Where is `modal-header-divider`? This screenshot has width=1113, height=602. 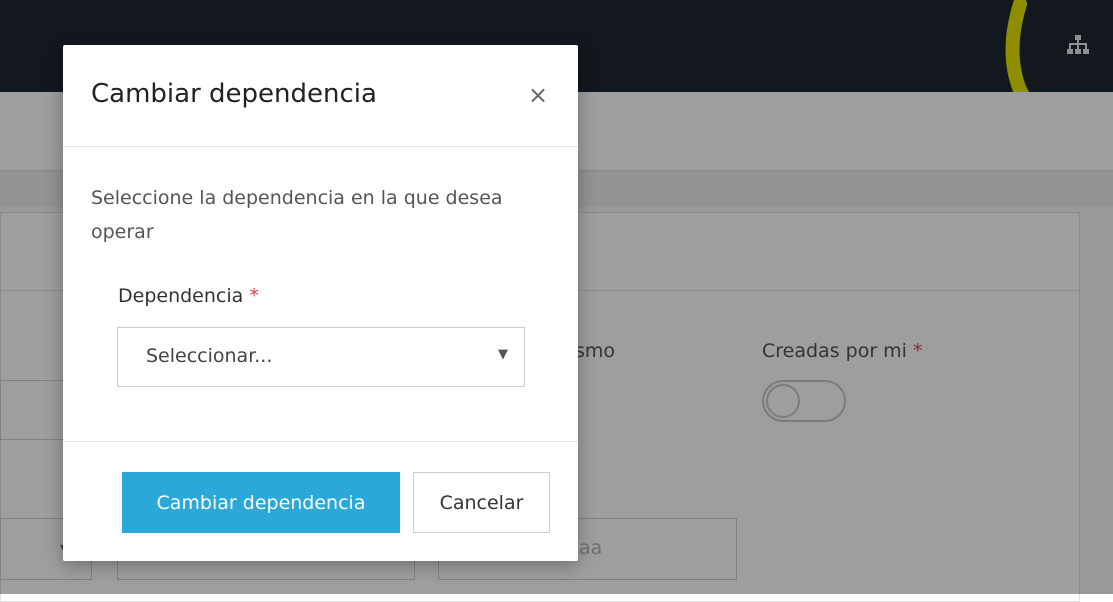 modal-header-divider is located at coordinates (320, 146).